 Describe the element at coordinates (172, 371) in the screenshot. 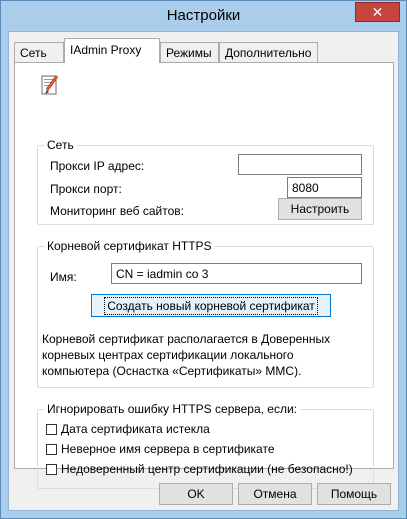

I see `cert-info-line-3: компьютера (Оснастка «Сертификаты» MMC).` at that location.